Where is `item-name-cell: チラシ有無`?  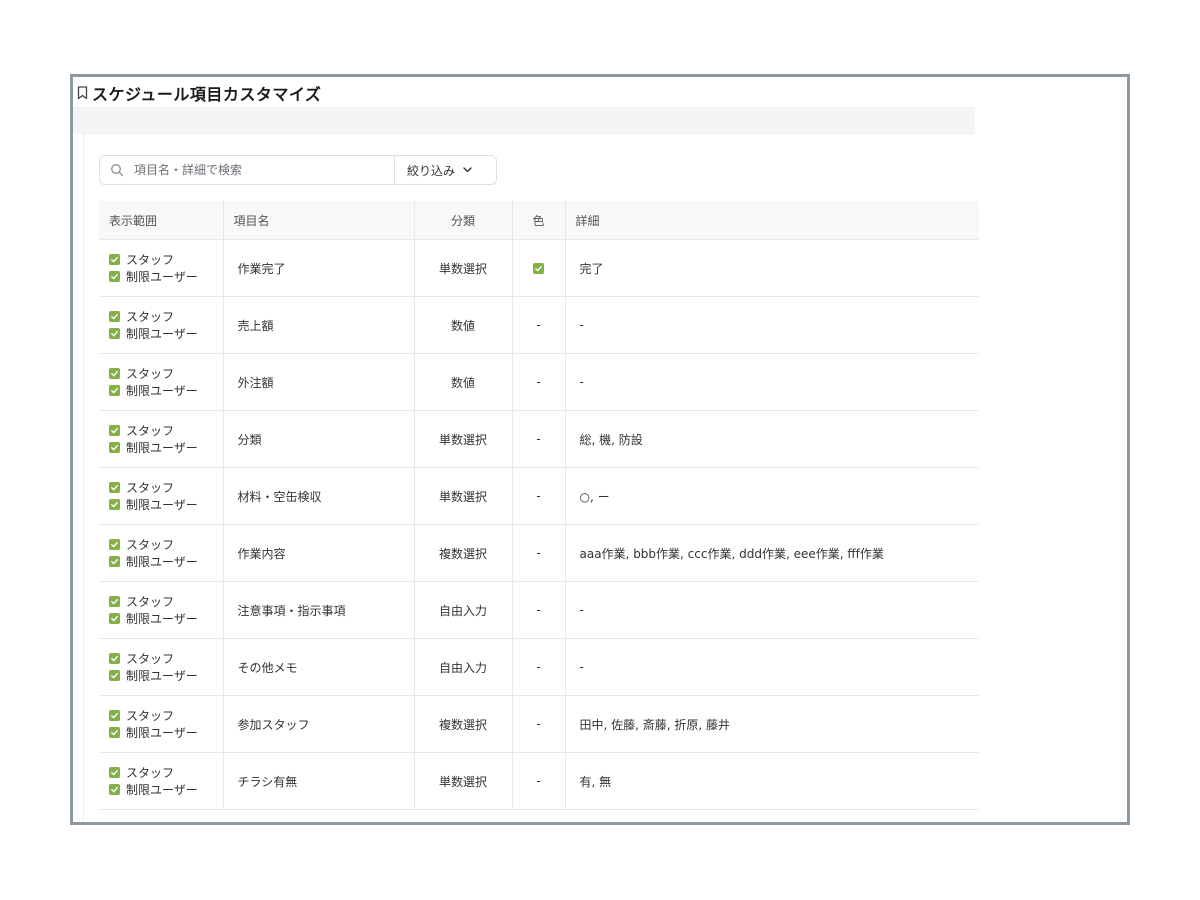 item-name-cell: チラシ有無 is located at coordinates (319, 781).